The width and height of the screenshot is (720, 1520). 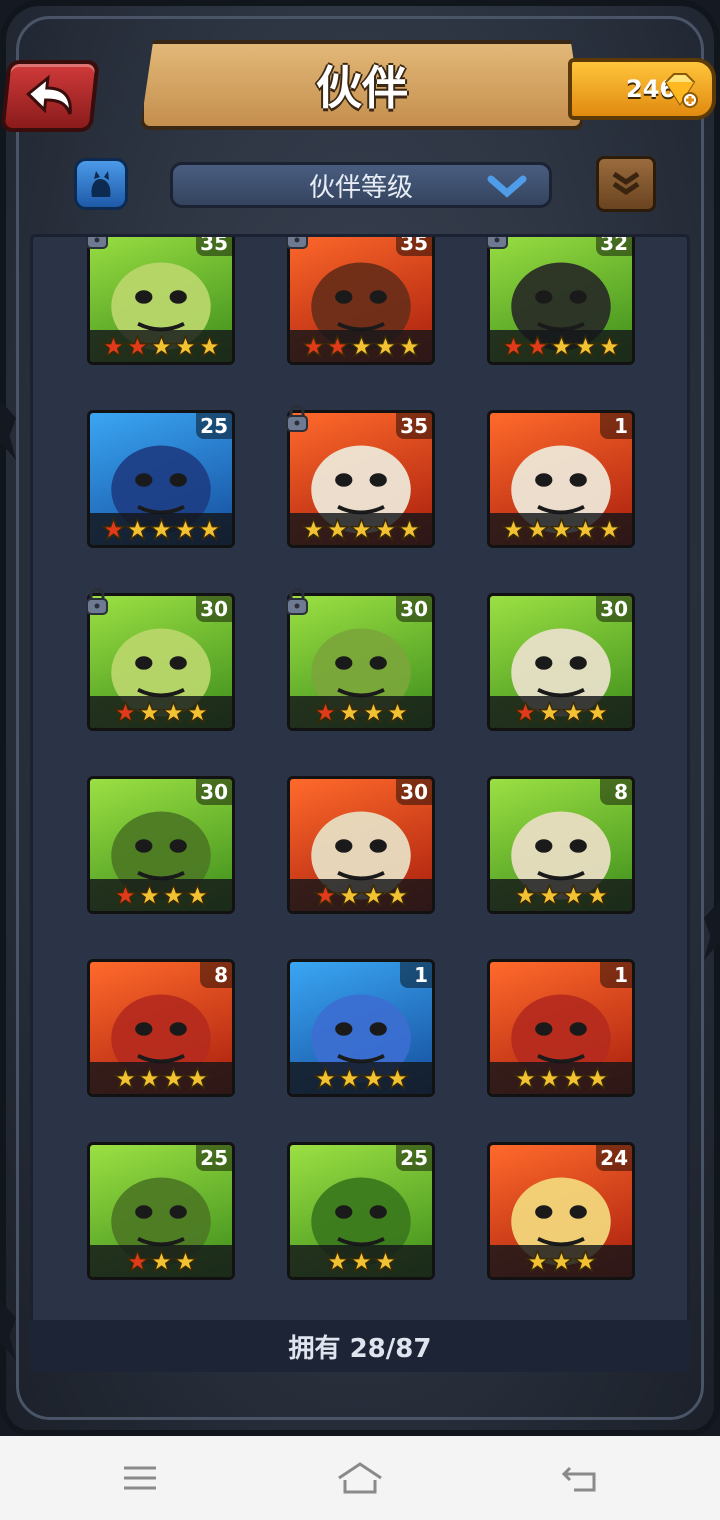 I want to click on back-button, so click(x=50, y=96).